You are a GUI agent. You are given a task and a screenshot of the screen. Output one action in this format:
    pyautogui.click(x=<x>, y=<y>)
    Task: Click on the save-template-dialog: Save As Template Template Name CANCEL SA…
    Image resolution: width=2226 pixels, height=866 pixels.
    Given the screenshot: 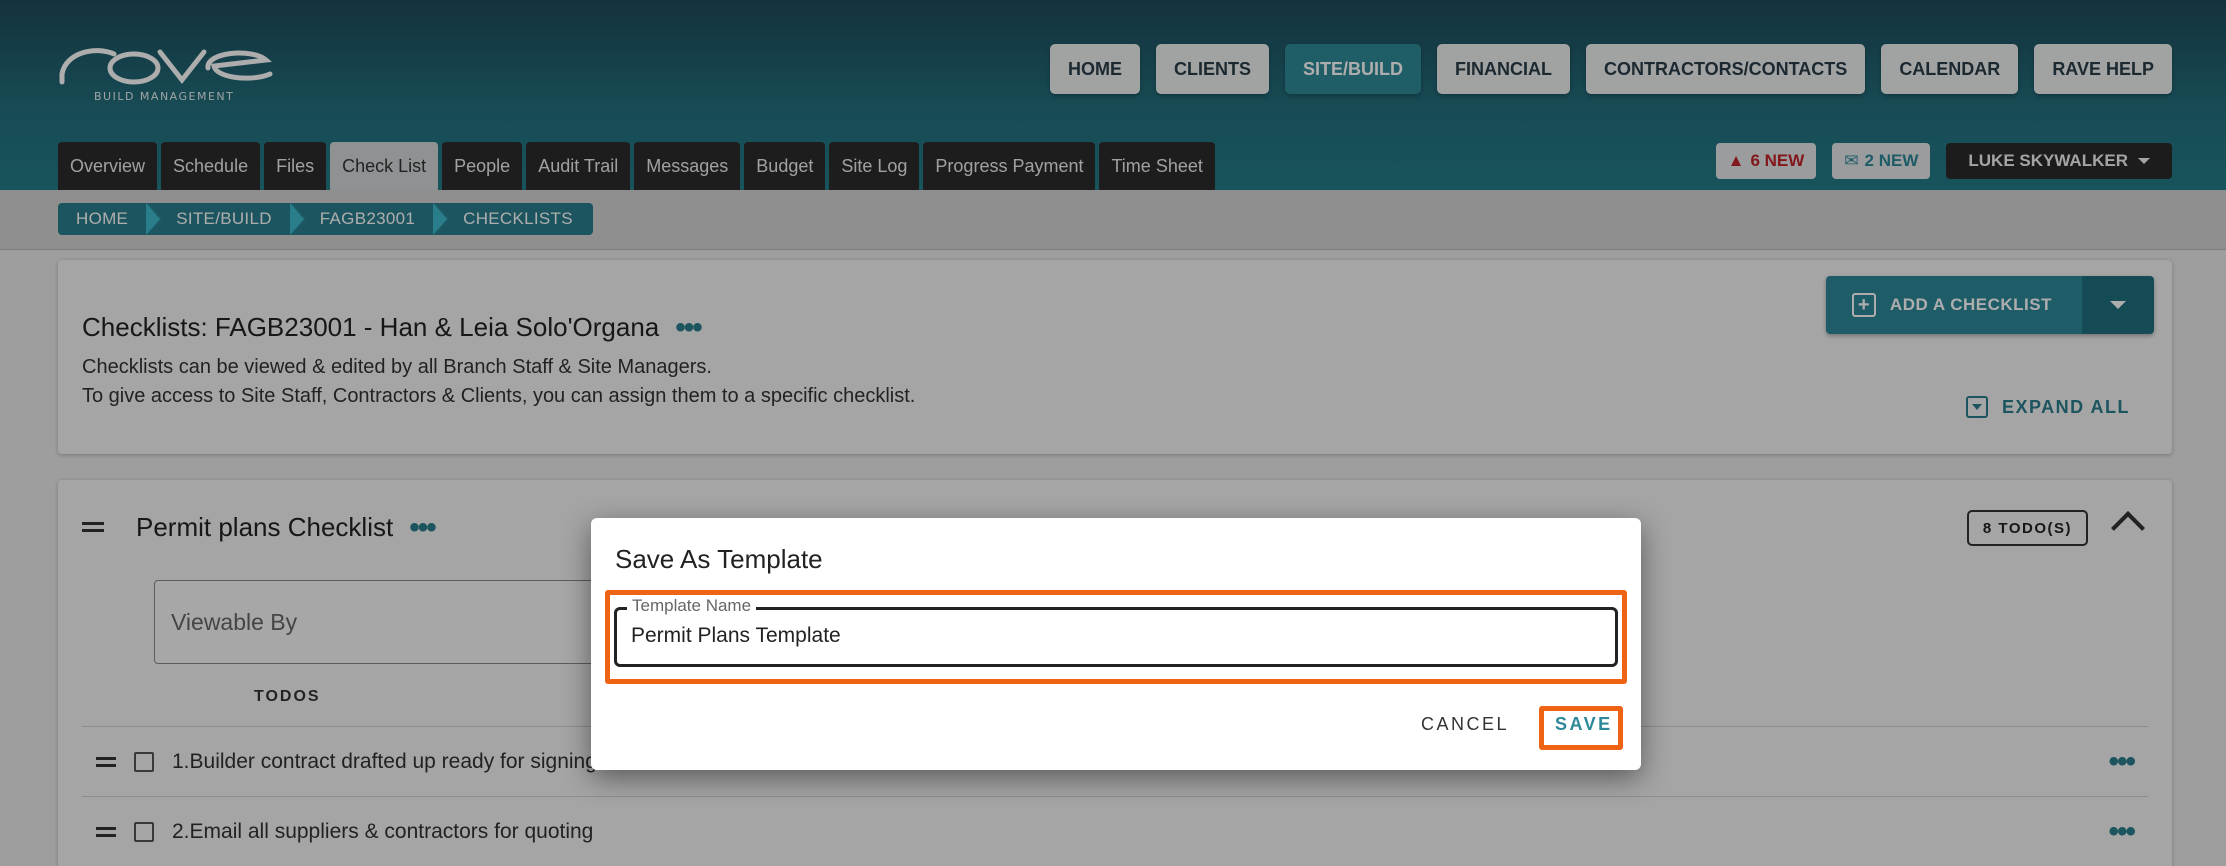 What is the action you would take?
    pyautogui.click(x=1116, y=644)
    